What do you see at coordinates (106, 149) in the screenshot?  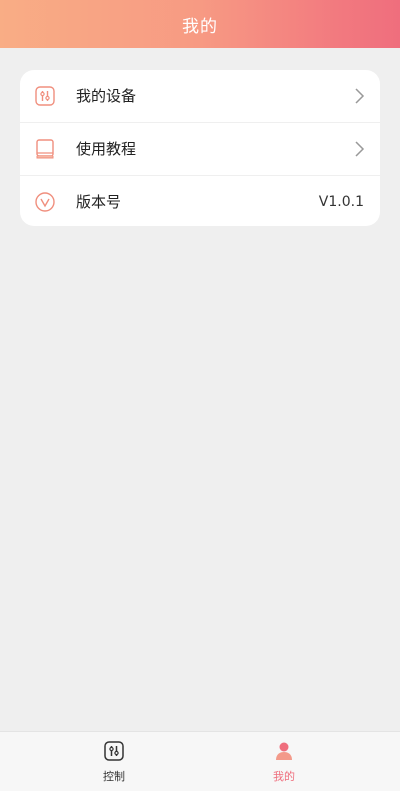 I see `menu-item-label: 使用教程` at bounding box center [106, 149].